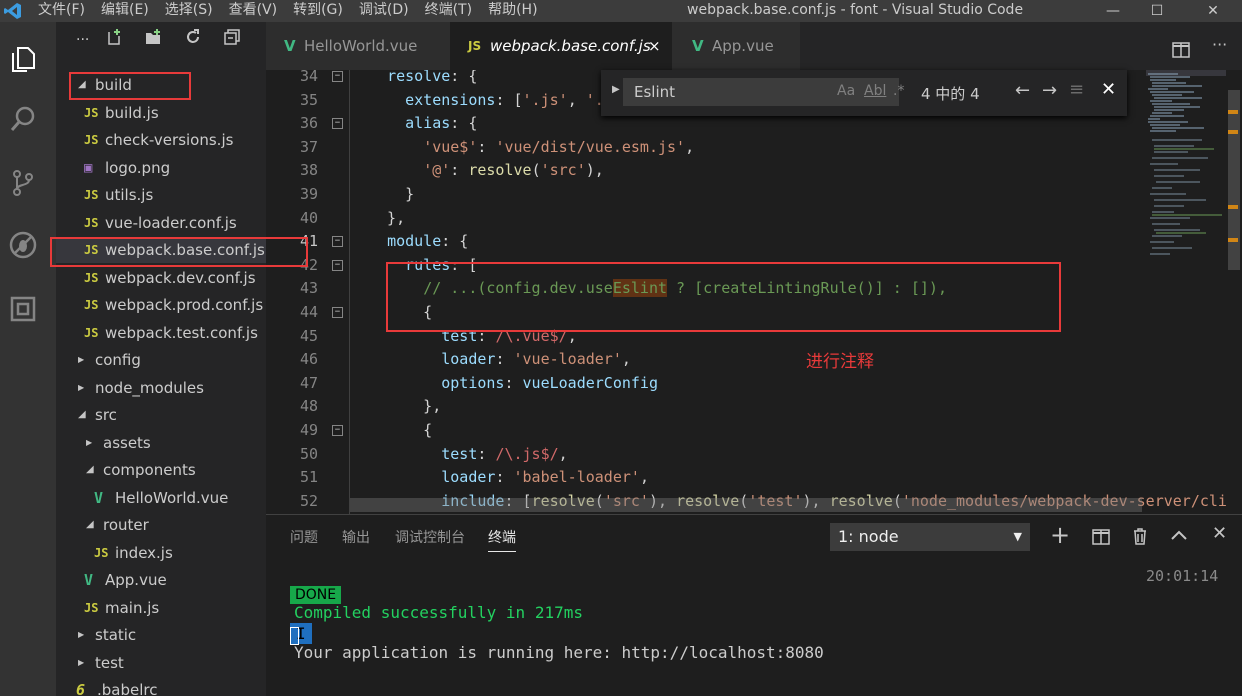 The image size is (1242, 696). Describe the element at coordinates (161, 305) in the screenshot. I see `tree-item: JS webpack.prod.conf.js` at that location.